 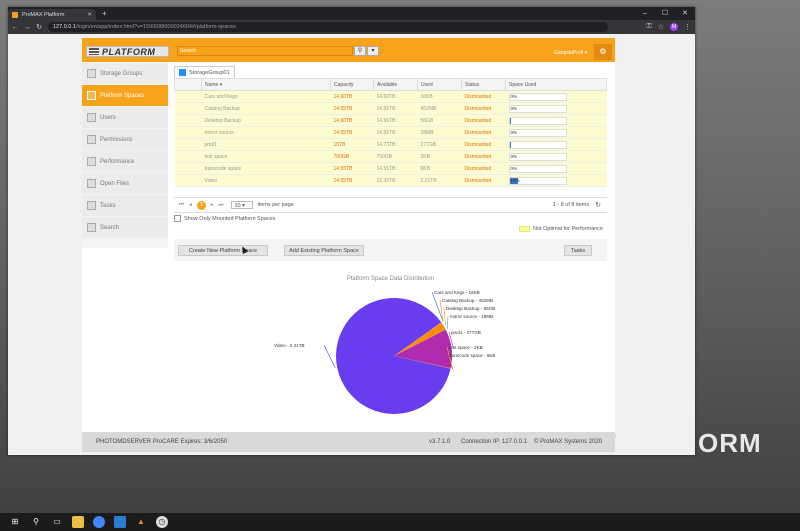 What do you see at coordinates (125, 117) in the screenshot?
I see `sidebar-item-users: Users` at bounding box center [125, 117].